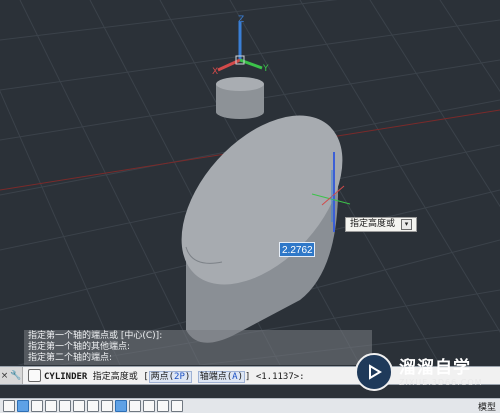 Image resolution: width=500 pixels, height=413 pixels. I want to click on quick-properties-toggle, so click(177, 406).